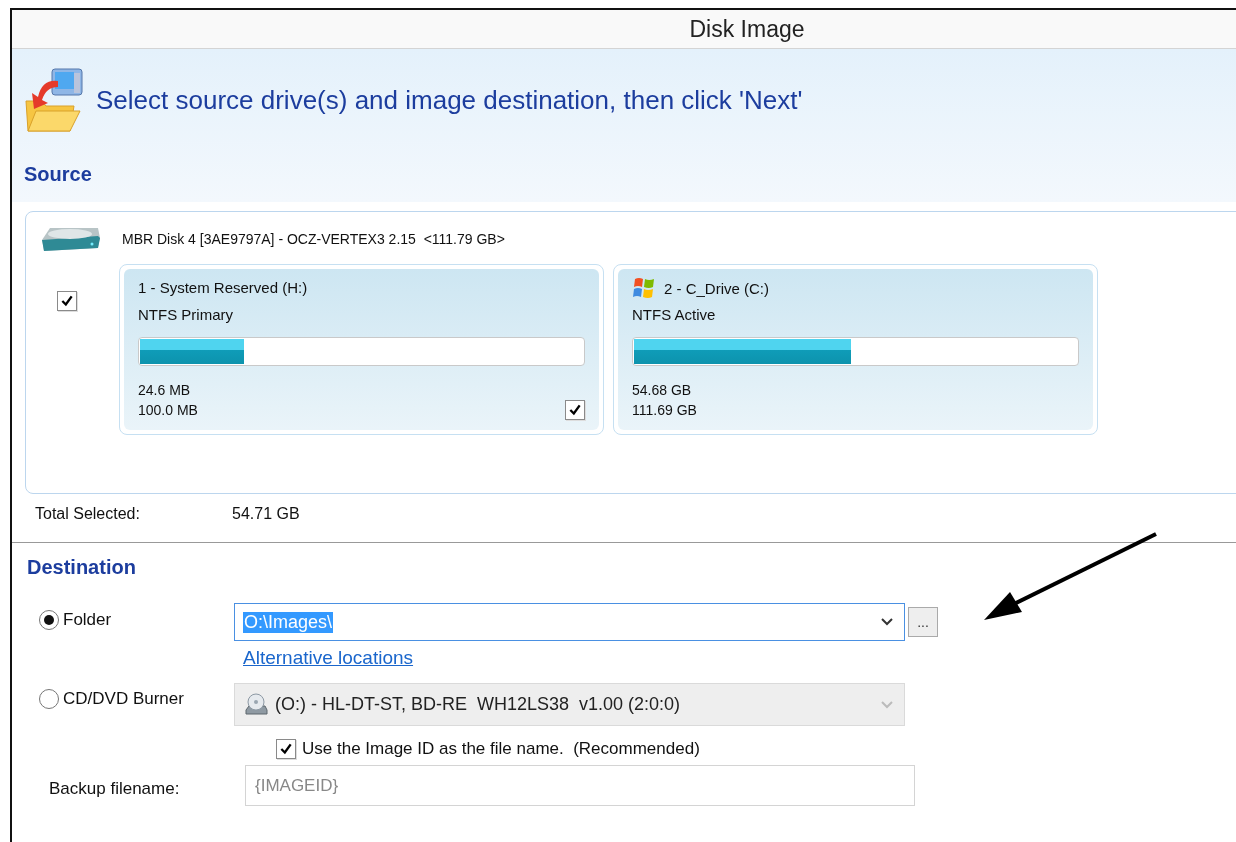  Describe the element at coordinates (501, 749) in the screenshot. I see `checkbox-label: Use the Image ID as the file name. (Recommended)` at that location.